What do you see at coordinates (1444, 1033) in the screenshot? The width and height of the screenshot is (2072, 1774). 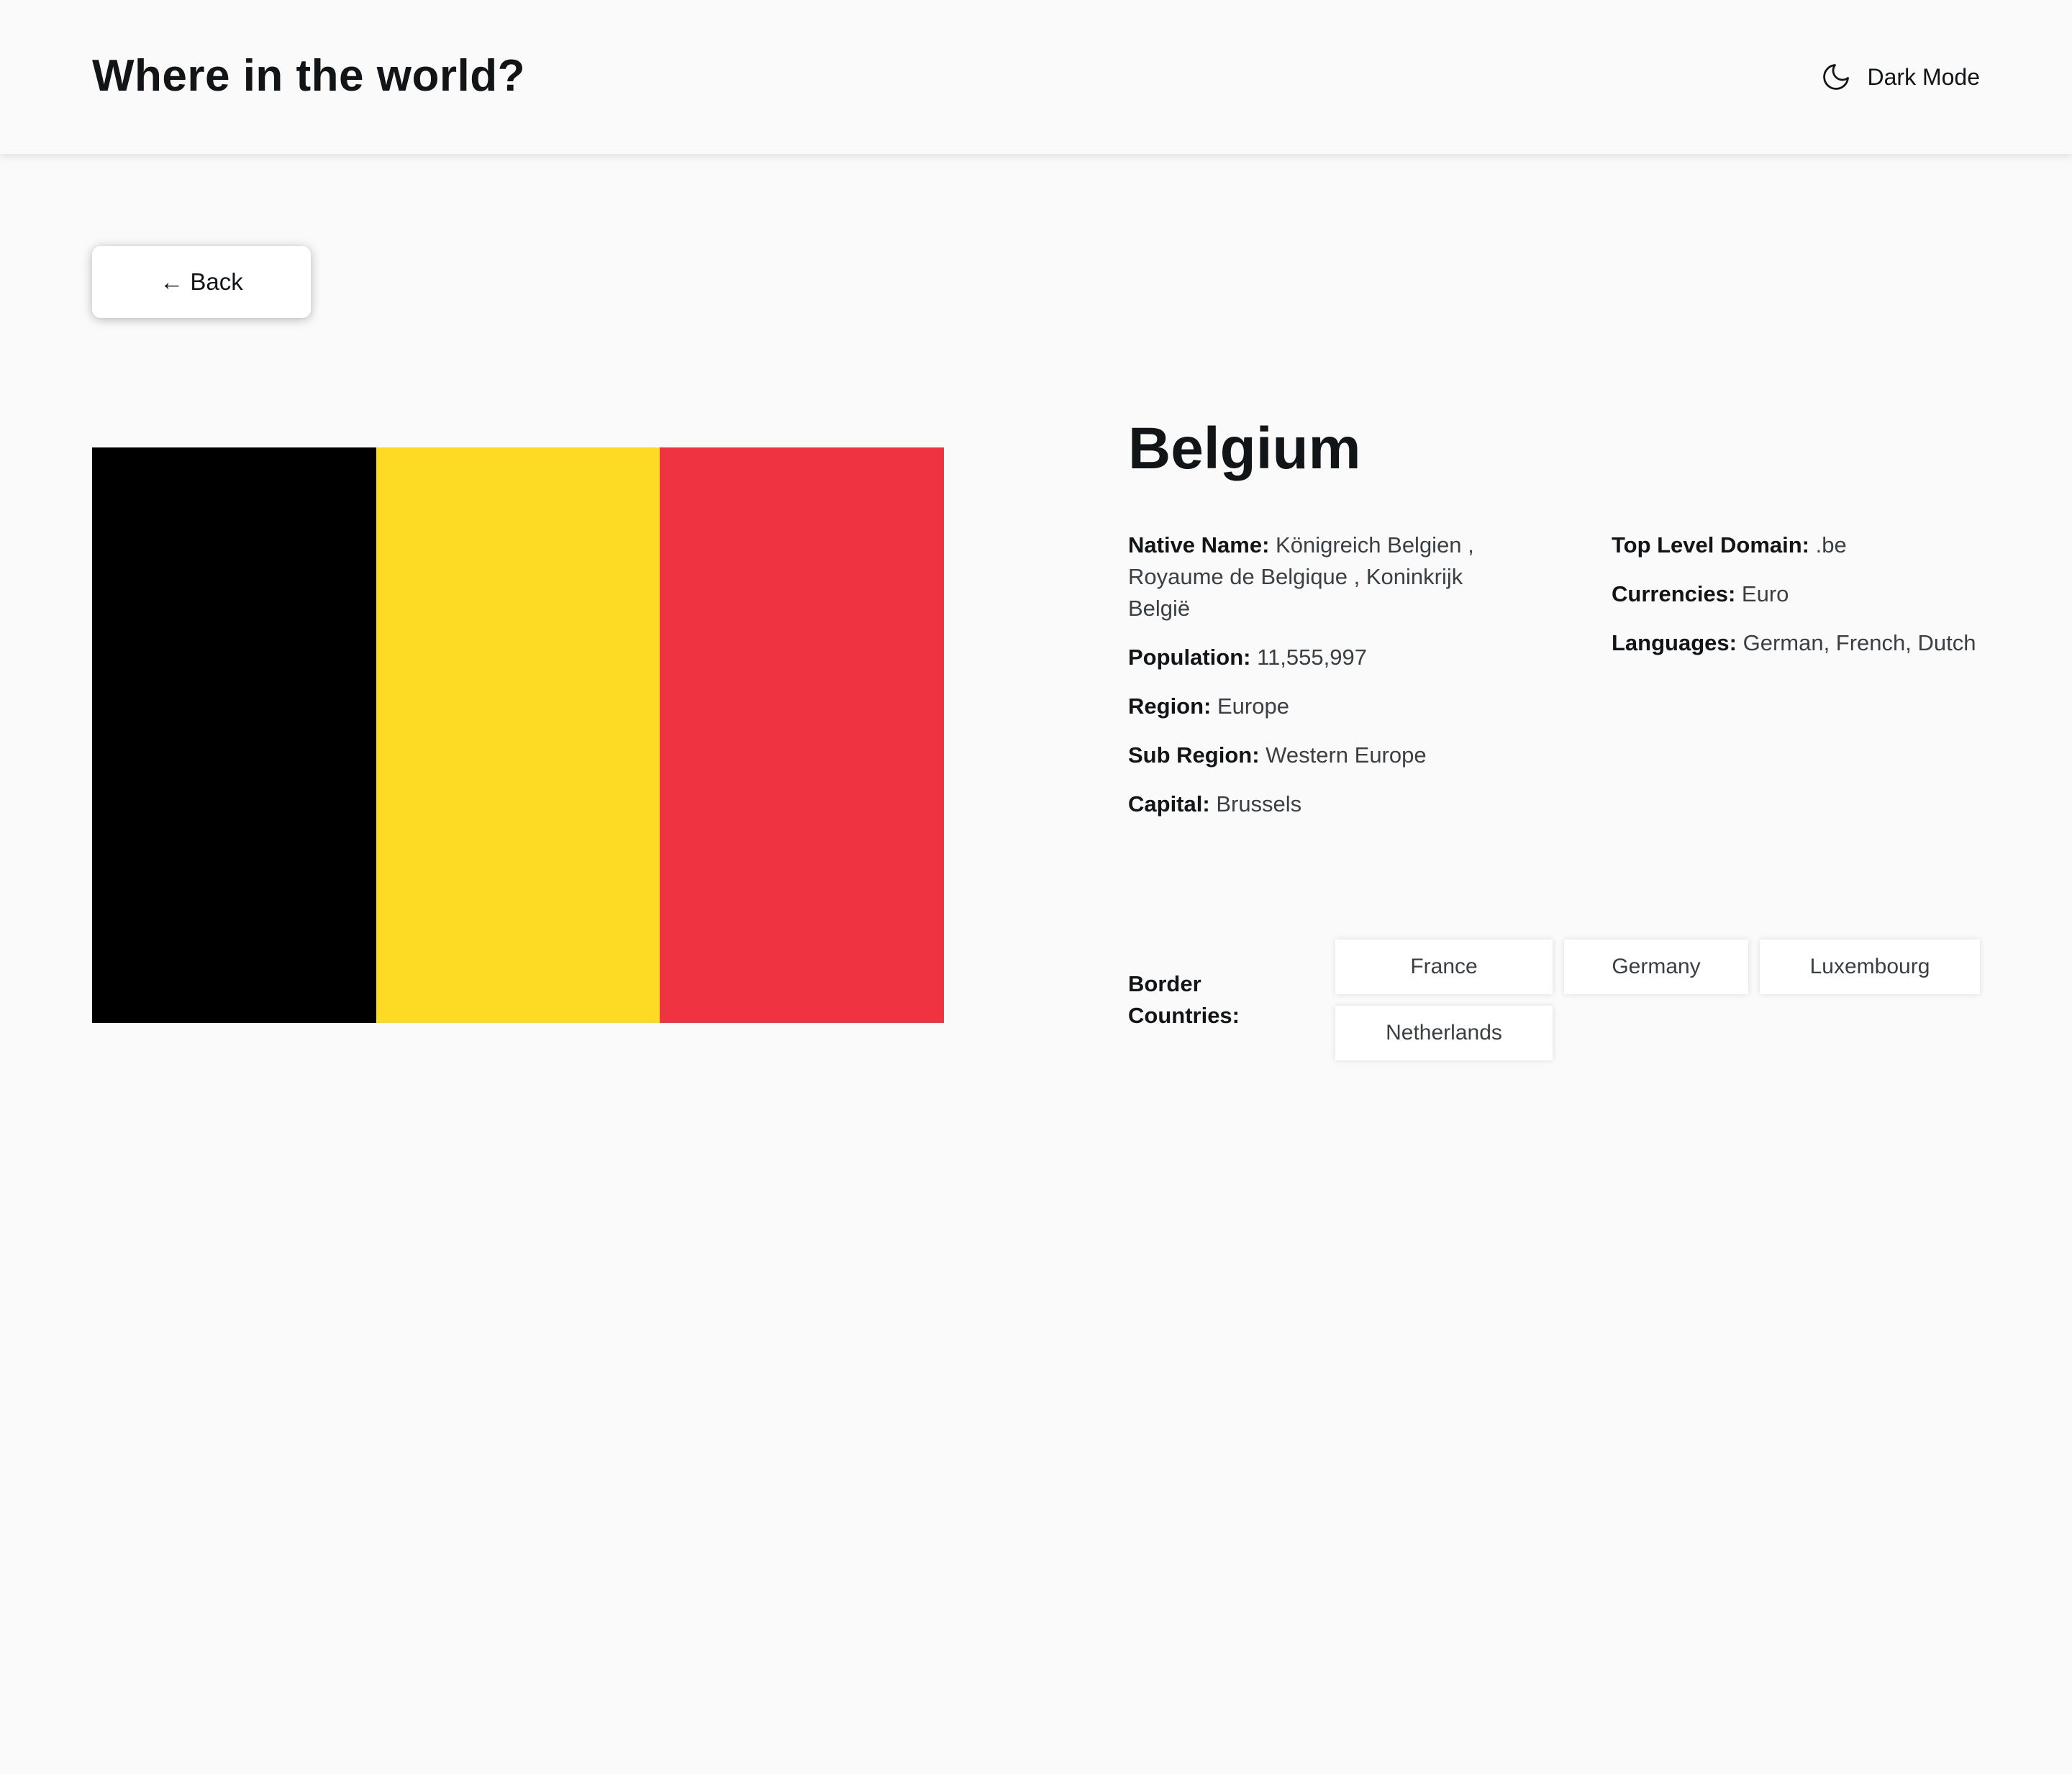 I see `border-country-netherlands: Netherlands` at bounding box center [1444, 1033].